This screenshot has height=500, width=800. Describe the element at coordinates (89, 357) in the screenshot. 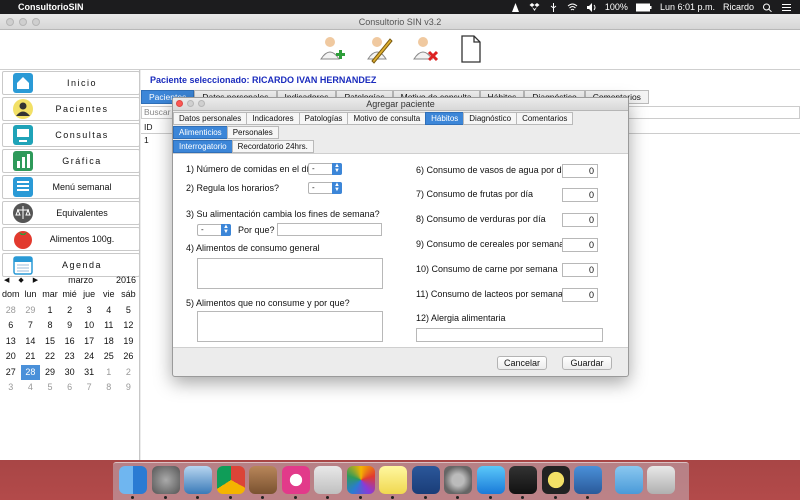

I see `calendar-day: 24` at that location.